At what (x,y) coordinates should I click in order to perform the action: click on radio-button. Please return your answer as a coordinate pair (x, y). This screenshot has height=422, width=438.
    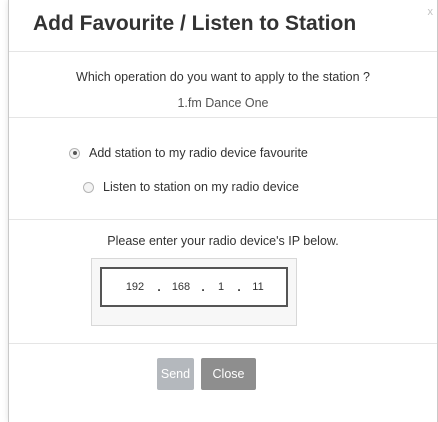
    Looking at the image, I should click on (88, 187).